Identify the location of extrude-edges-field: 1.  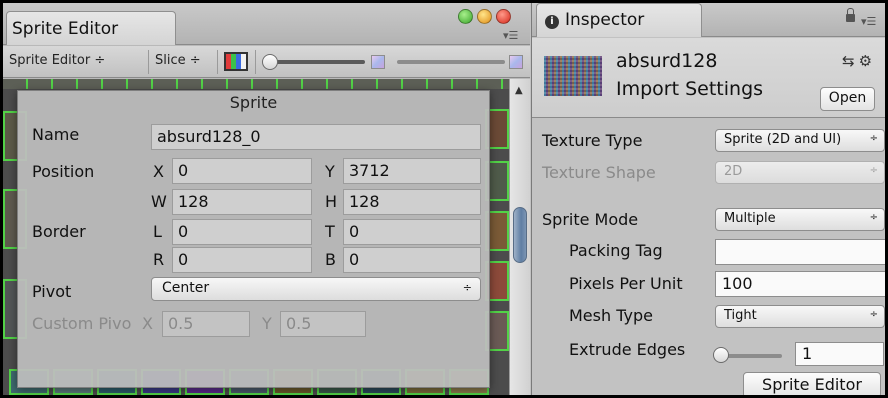
(839, 354).